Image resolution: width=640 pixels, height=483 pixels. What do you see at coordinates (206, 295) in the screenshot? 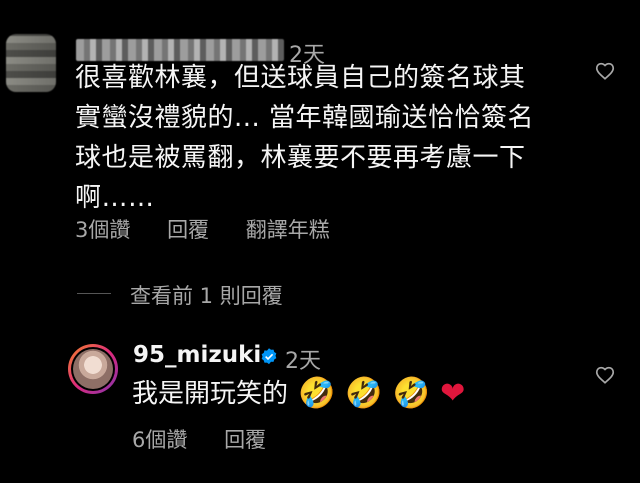
I see `view-replies-link: 查看前 1 則回覆` at bounding box center [206, 295].